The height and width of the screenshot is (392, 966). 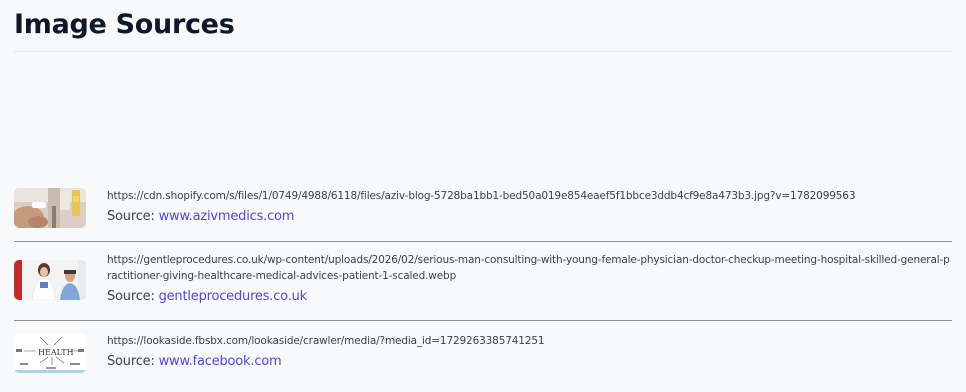 I want to click on svg-text: HEALTH, so click(x=56, y=352).